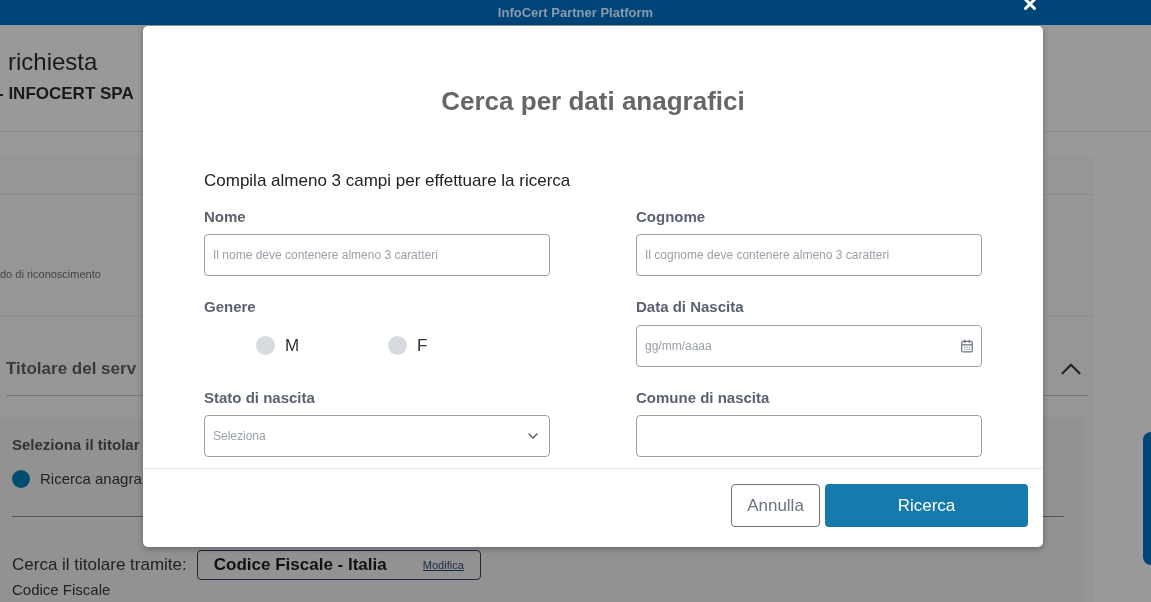 The image size is (1151, 602). Describe the element at coordinates (671, 216) in the screenshot. I see `field-label: Cognome` at that location.